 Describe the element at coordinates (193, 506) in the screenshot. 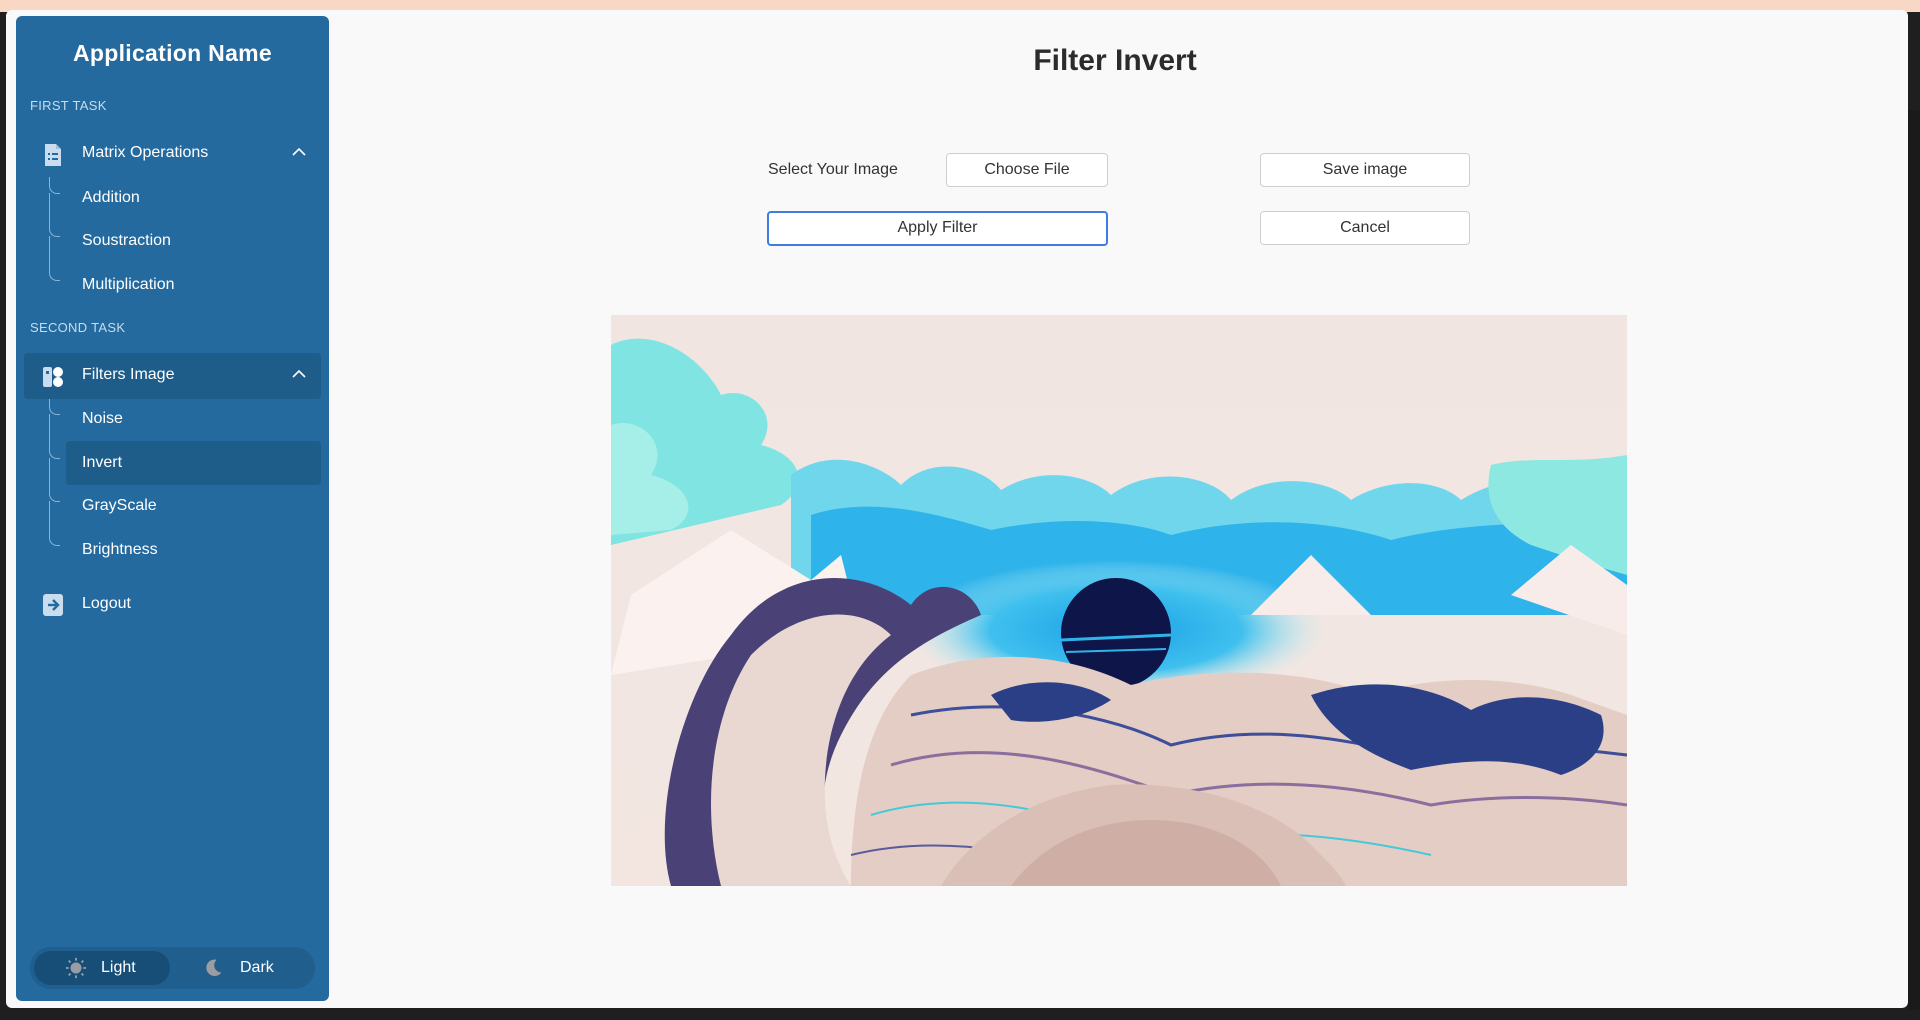

I see `sidebar-item-grayscale: GrayScale` at that location.